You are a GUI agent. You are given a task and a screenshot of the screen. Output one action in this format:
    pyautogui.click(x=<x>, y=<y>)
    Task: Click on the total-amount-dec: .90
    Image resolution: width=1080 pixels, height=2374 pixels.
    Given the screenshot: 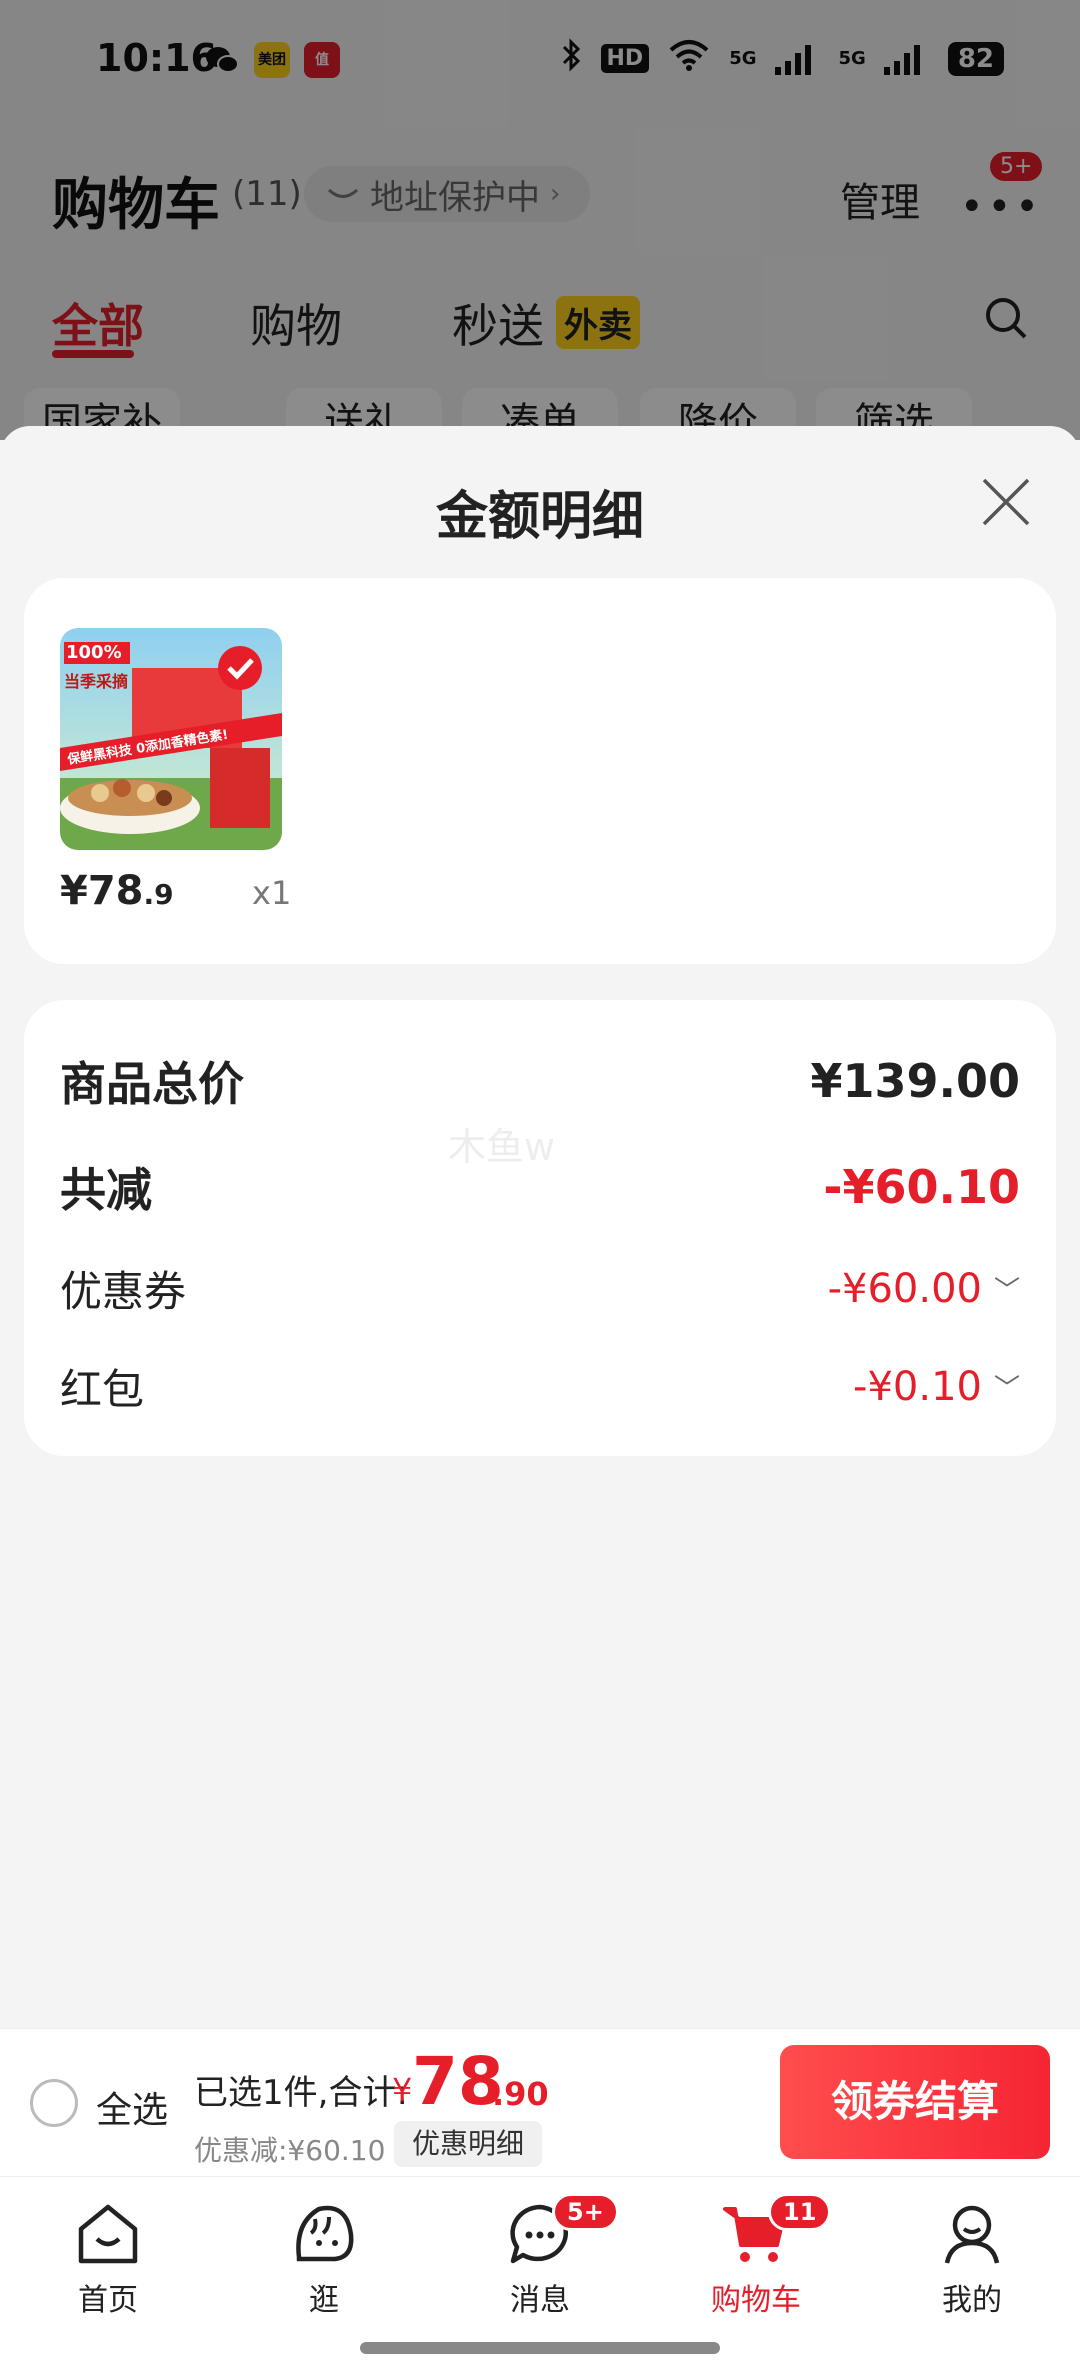 What is the action you would take?
    pyautogui.click(x=520, y=2094)
    